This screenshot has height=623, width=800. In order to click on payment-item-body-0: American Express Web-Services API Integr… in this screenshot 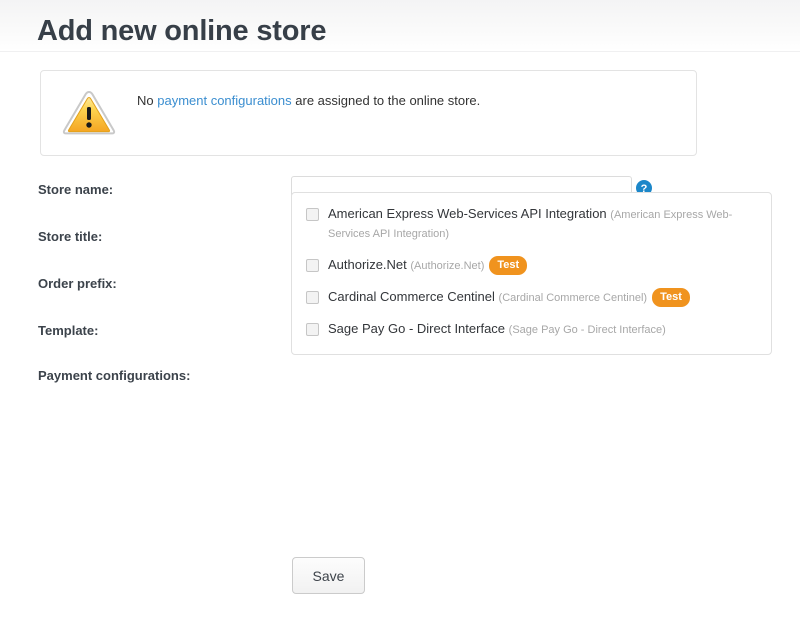, I will do `click(543, 224)`.